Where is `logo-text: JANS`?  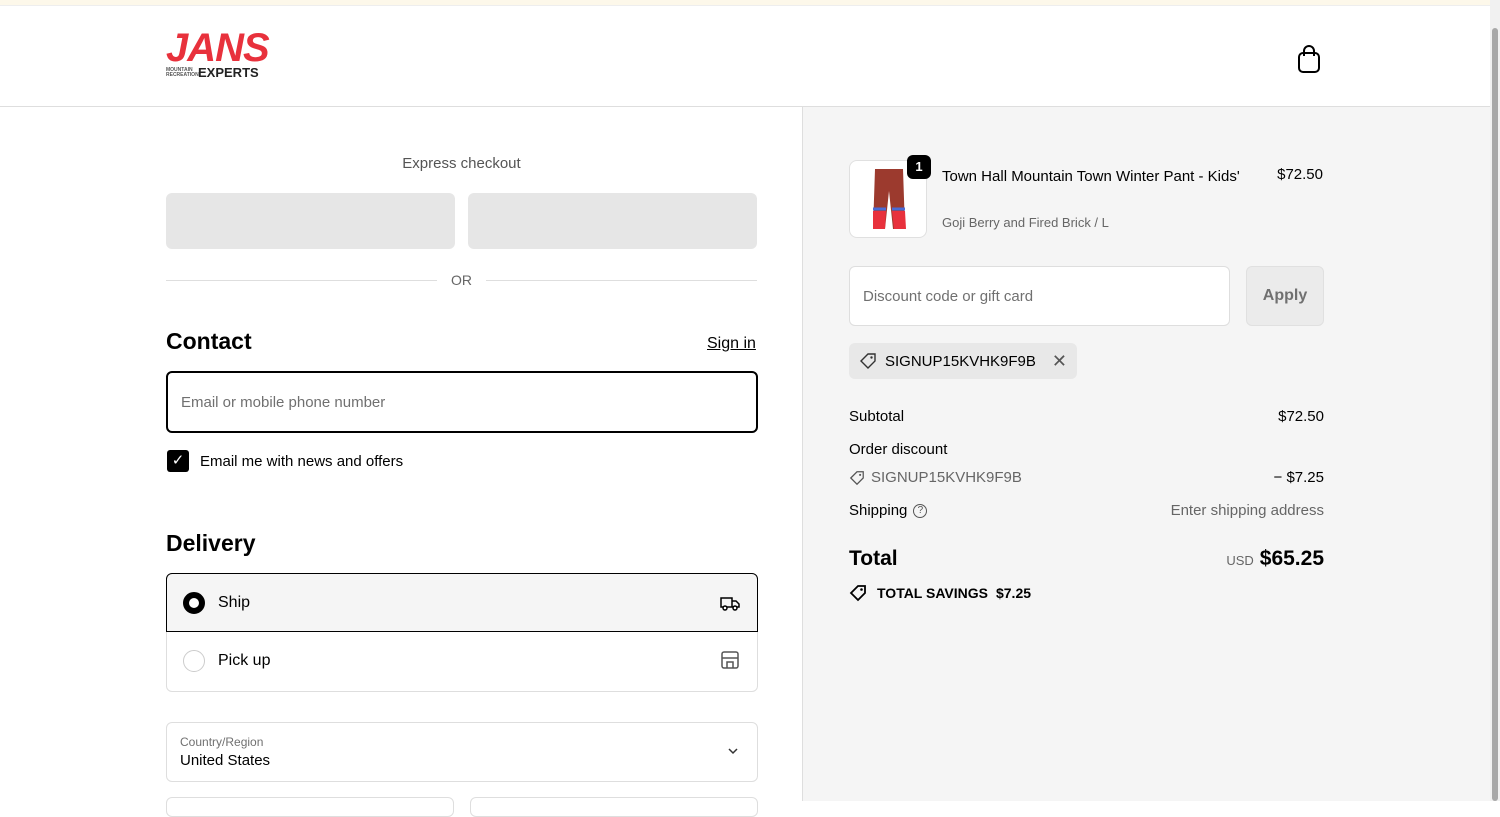 logo-text: JANS is located at coordinates (218, 48).